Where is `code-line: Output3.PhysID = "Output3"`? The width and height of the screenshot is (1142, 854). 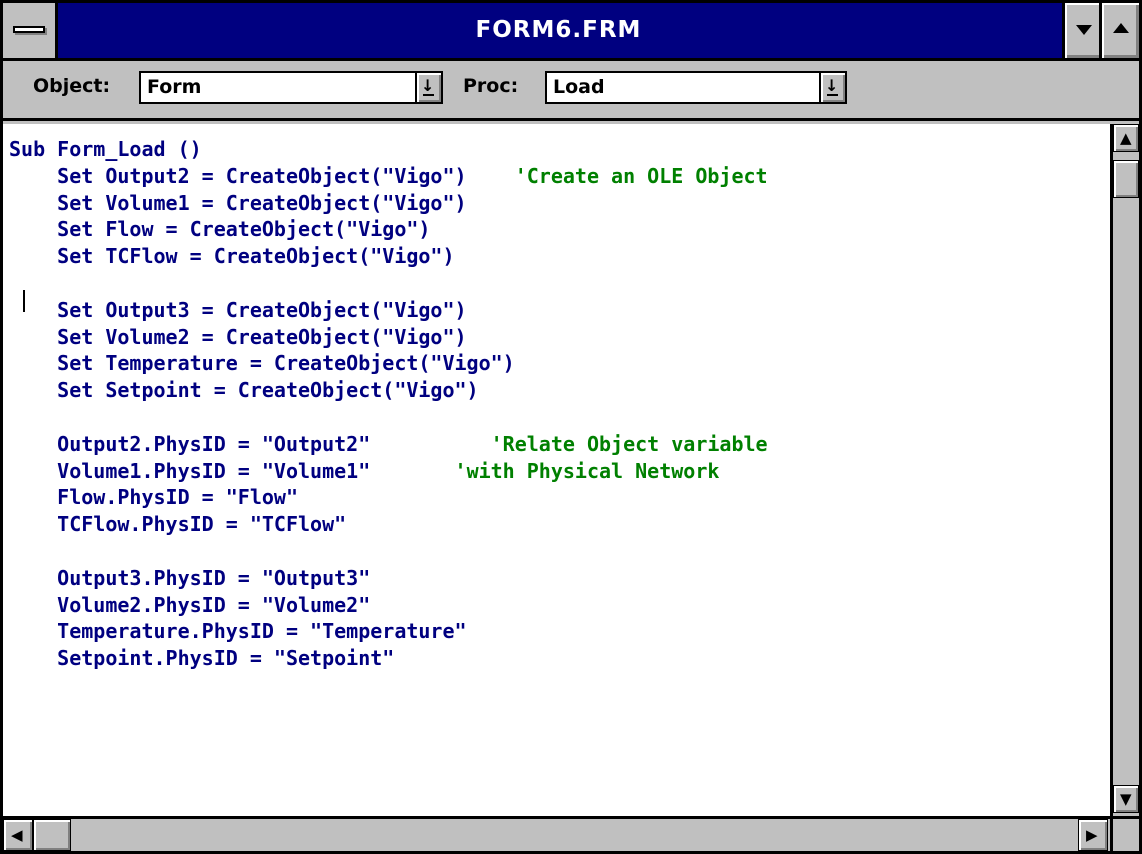 code-line: Output3.PhysID = "Output3" is located at coordinates (388, 578).